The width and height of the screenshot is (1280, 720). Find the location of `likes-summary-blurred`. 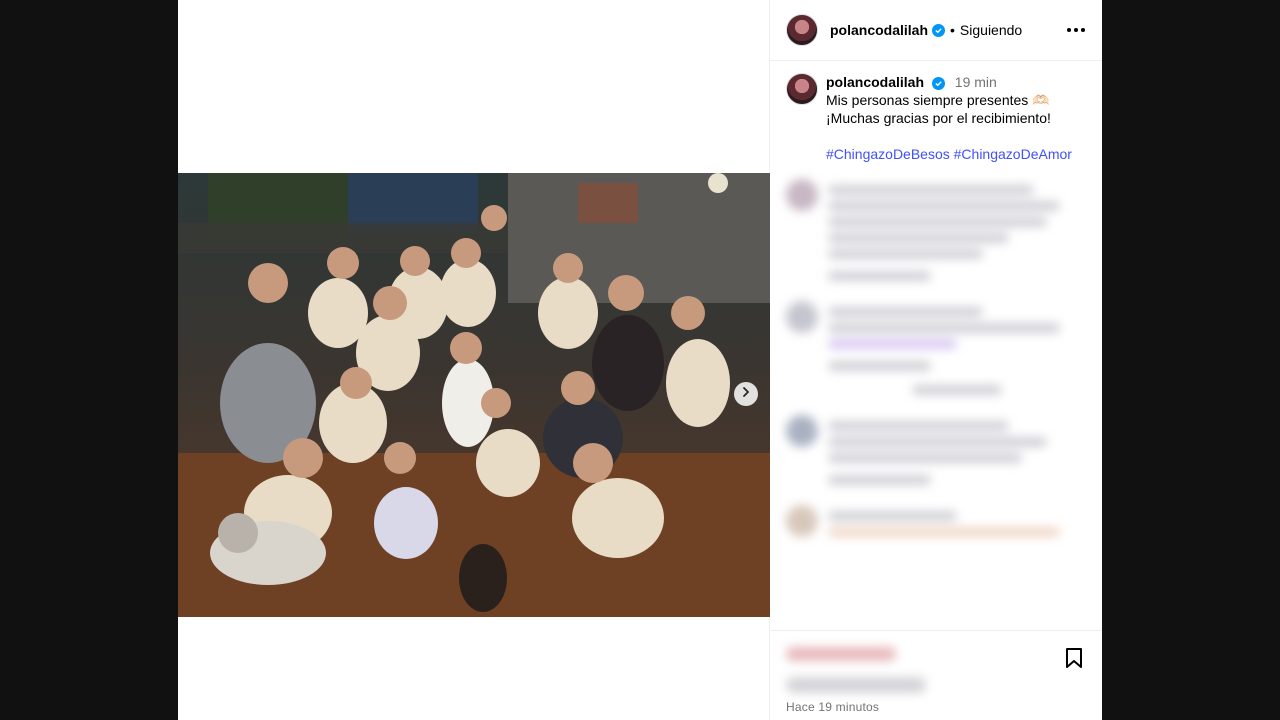

likes-summary-blurred is located at coordinates (856, 670).